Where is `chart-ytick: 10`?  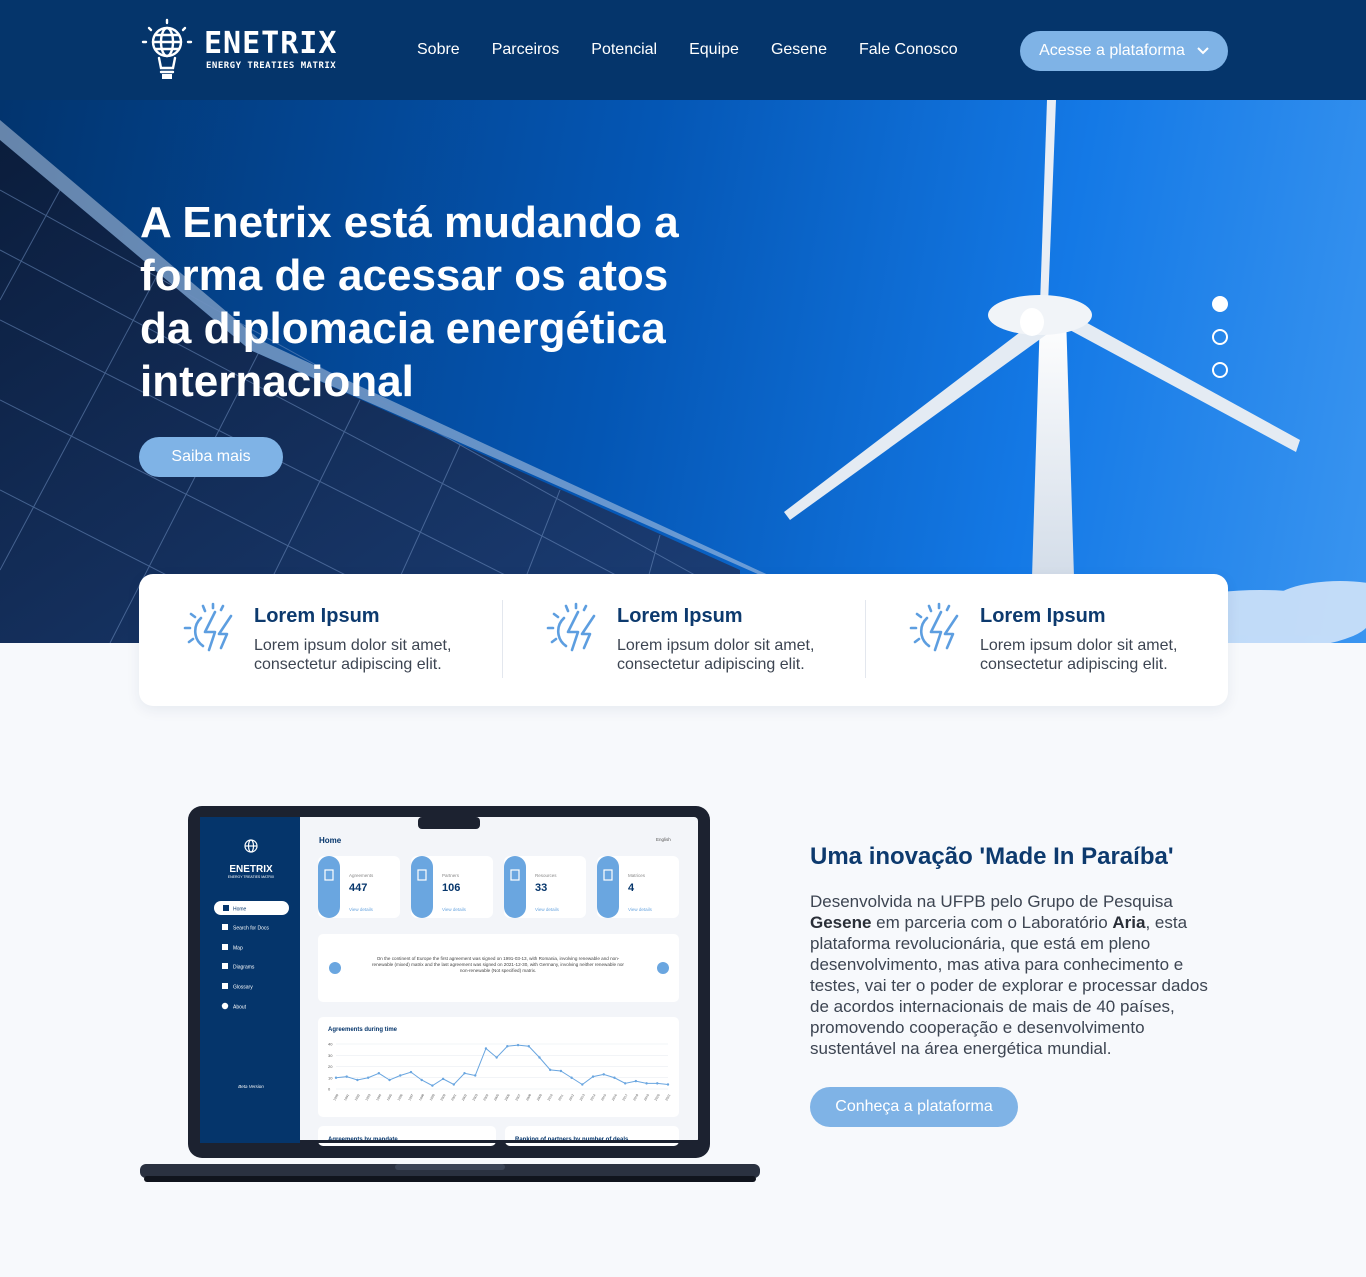 chart-ytick: 10 is located at coordinates (330, 1077).